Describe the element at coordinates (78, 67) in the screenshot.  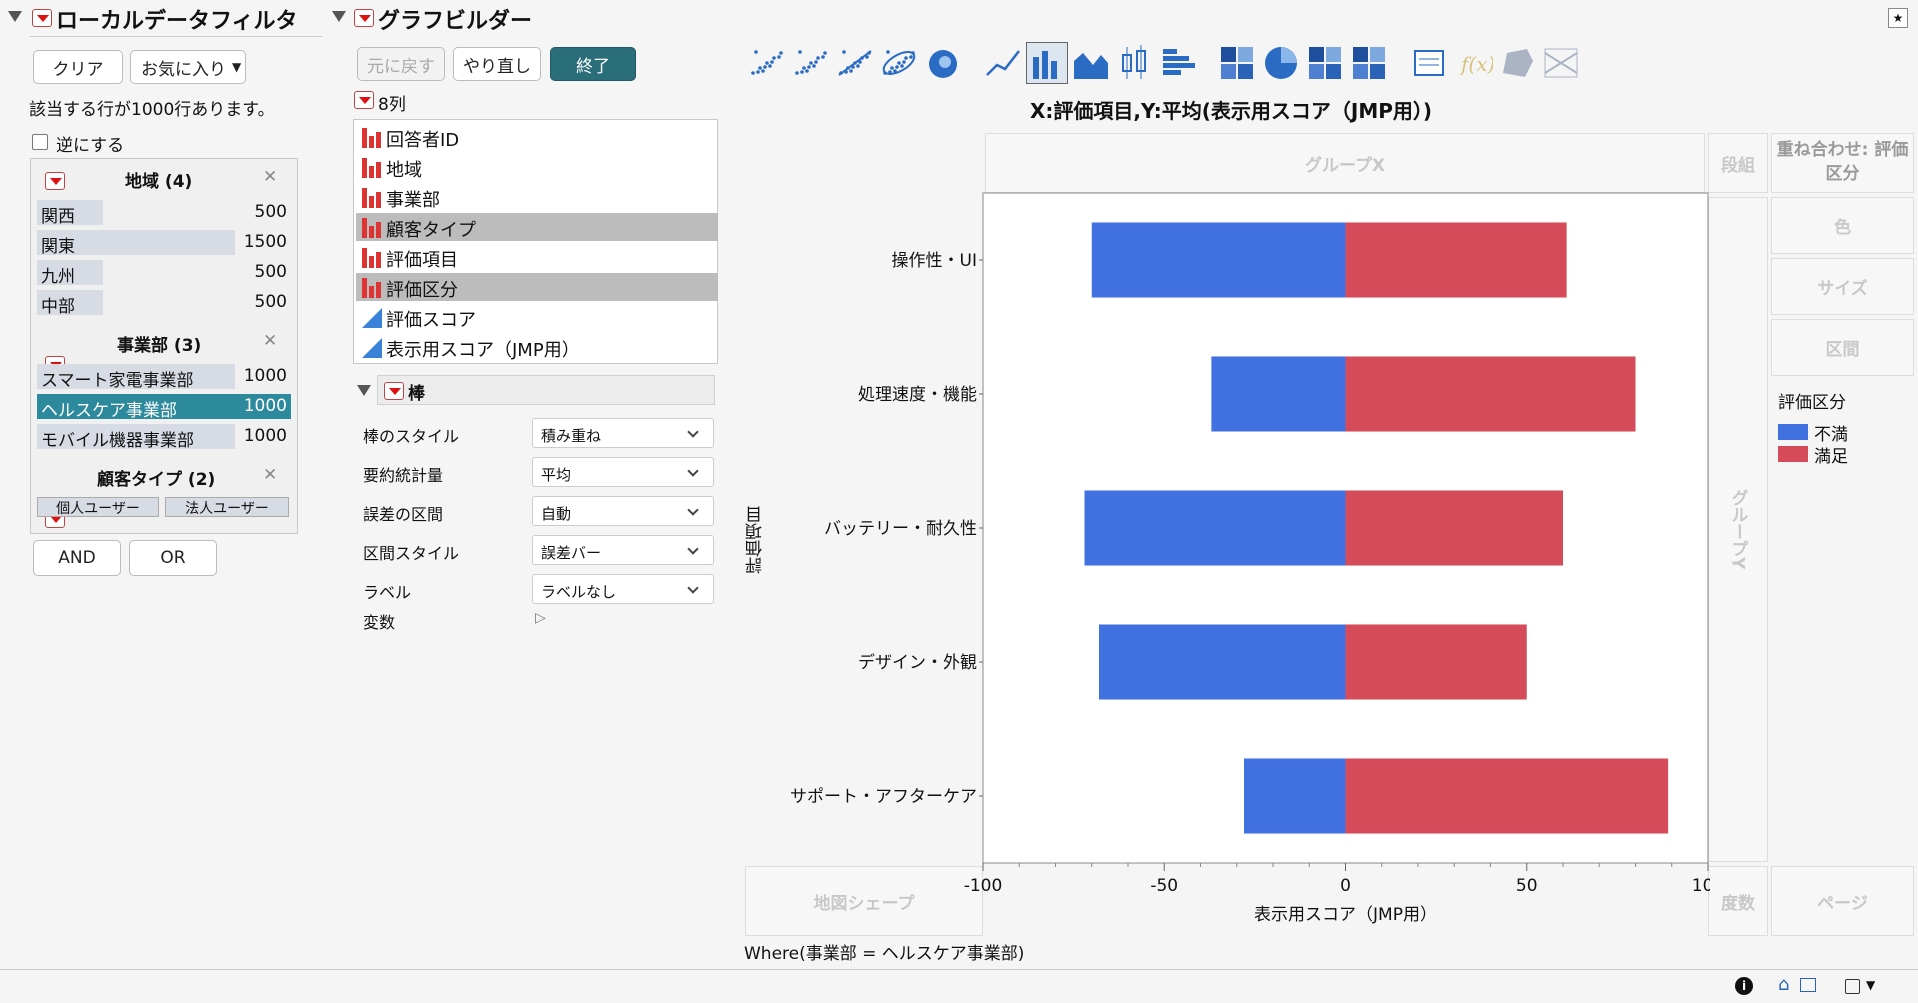
I see `clear-button: クリア` at that location.